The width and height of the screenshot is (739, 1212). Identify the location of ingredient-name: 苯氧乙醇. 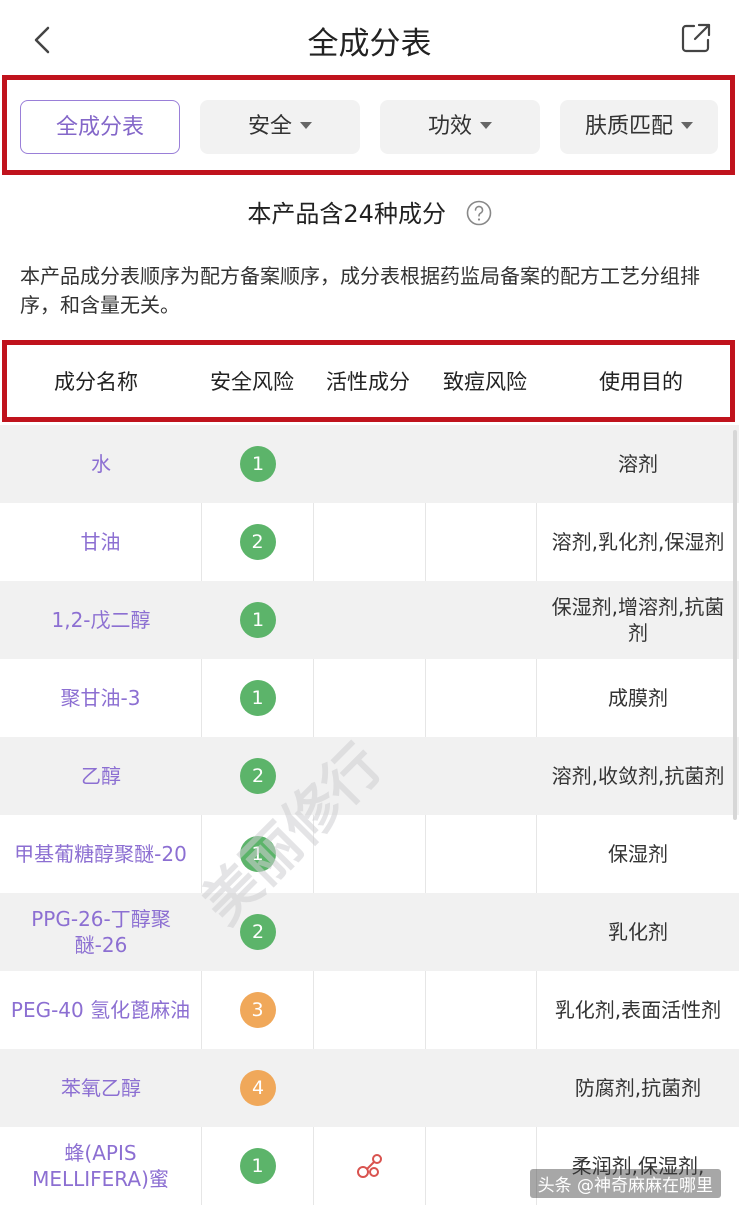
(101, 1088).